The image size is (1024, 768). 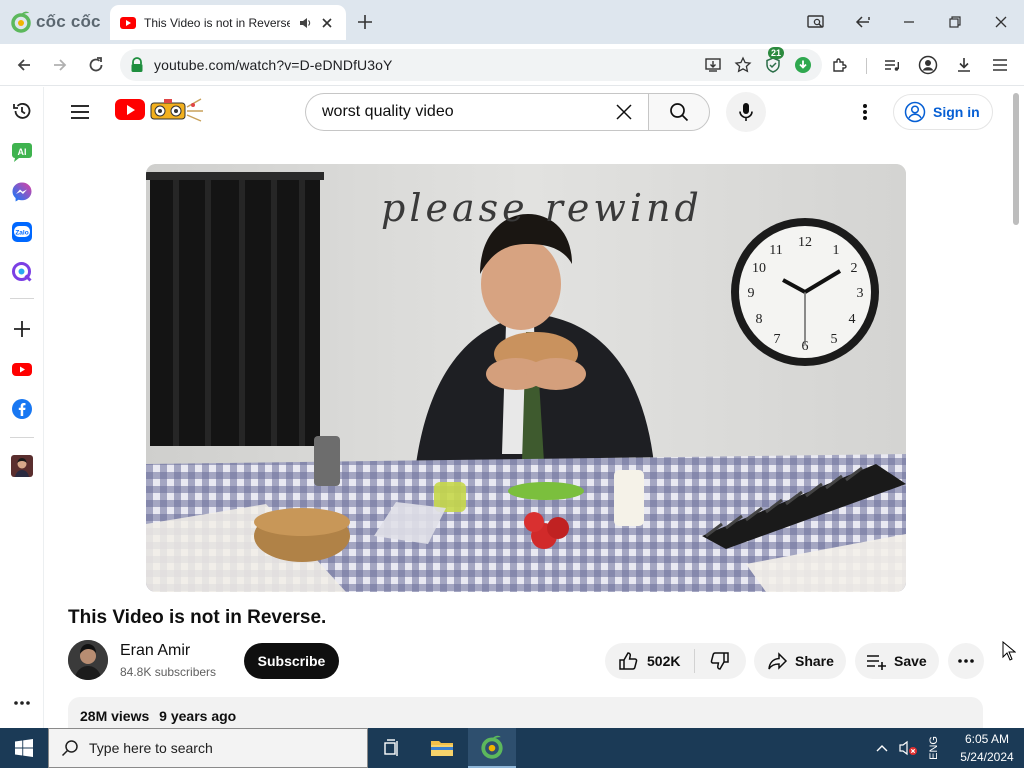 What do you see at coordinates (476, 112) in the screenshot?
I see `search-input: worst quality video` at bounding box center [476, 112].